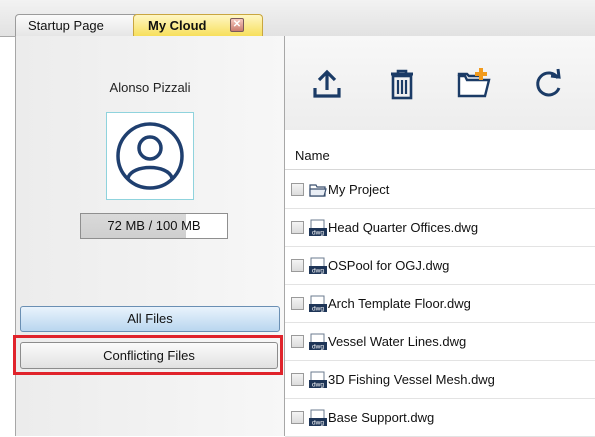 Image resolution: width=595 pixels, height=437 pixels. Describe the element at coordinates (399, 303) in the screenshot. I see `file-name: Arch Template Floor.dwg` at that location.